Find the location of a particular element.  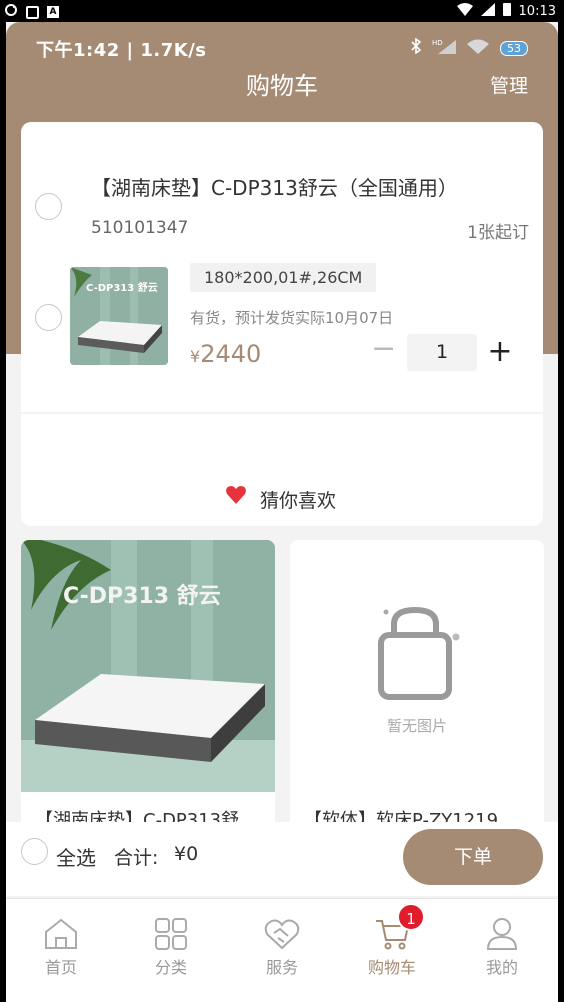

tab-profile: 我的 is located at coordinates (502, 947).